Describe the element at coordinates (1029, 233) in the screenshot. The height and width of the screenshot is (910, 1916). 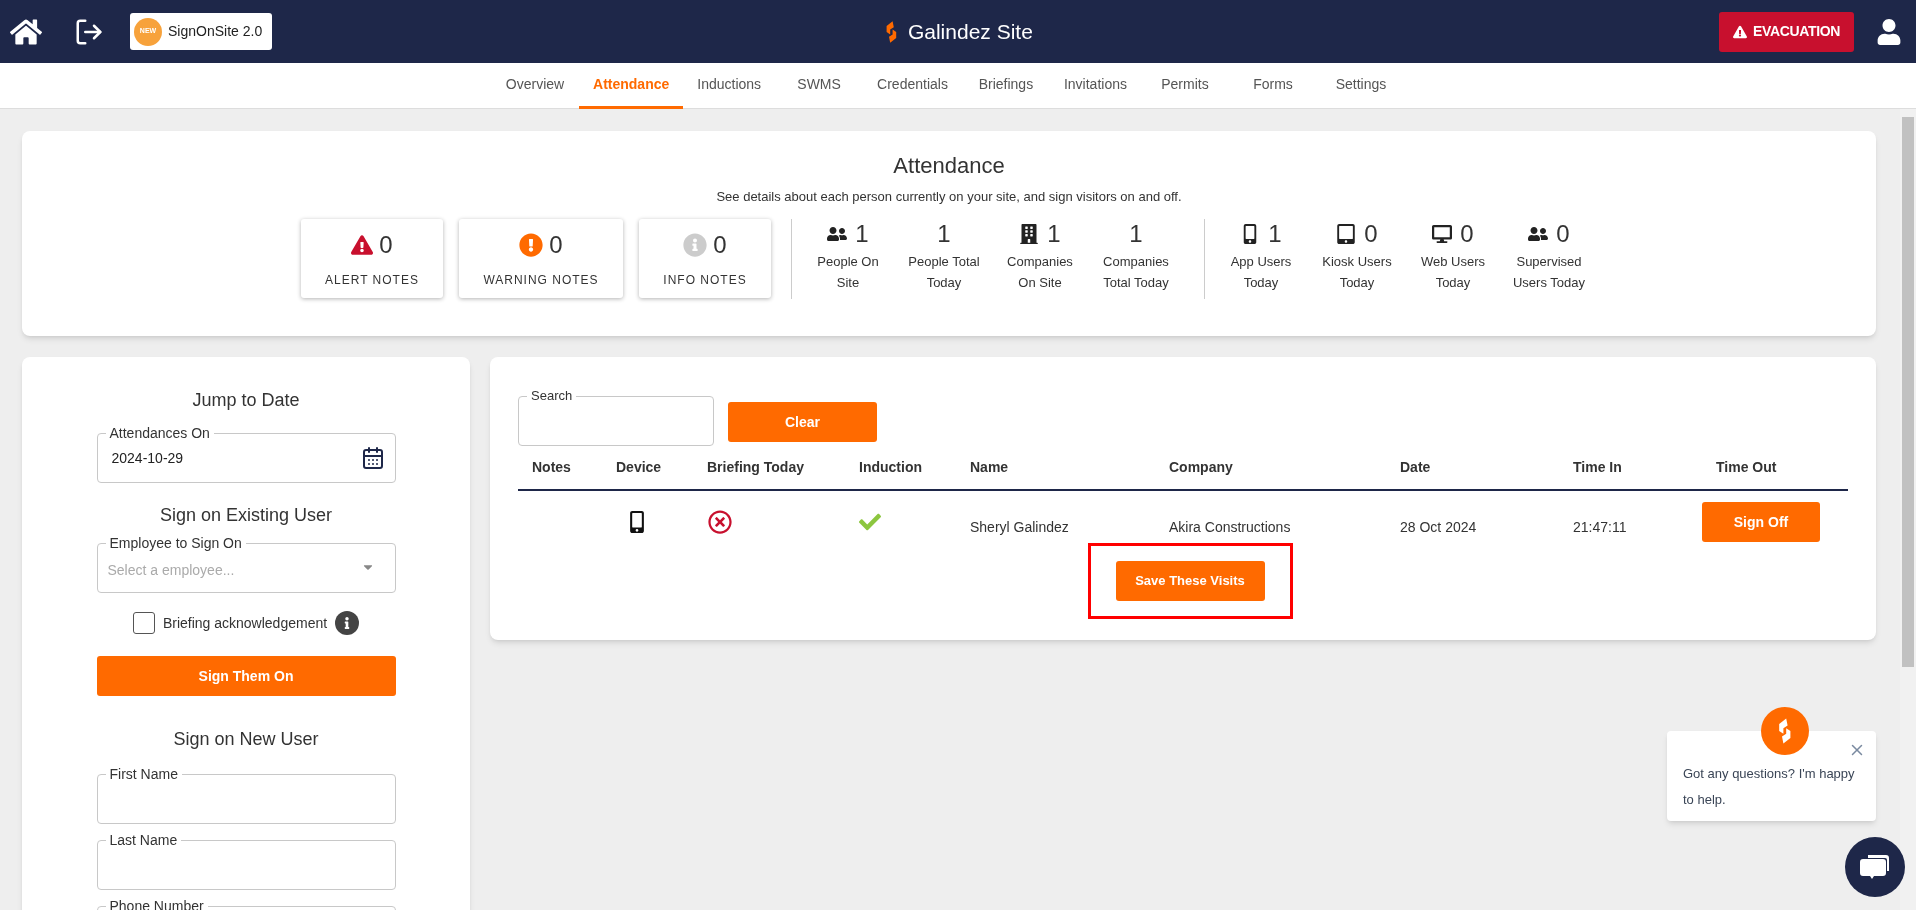
I see `building-icon` at that location.